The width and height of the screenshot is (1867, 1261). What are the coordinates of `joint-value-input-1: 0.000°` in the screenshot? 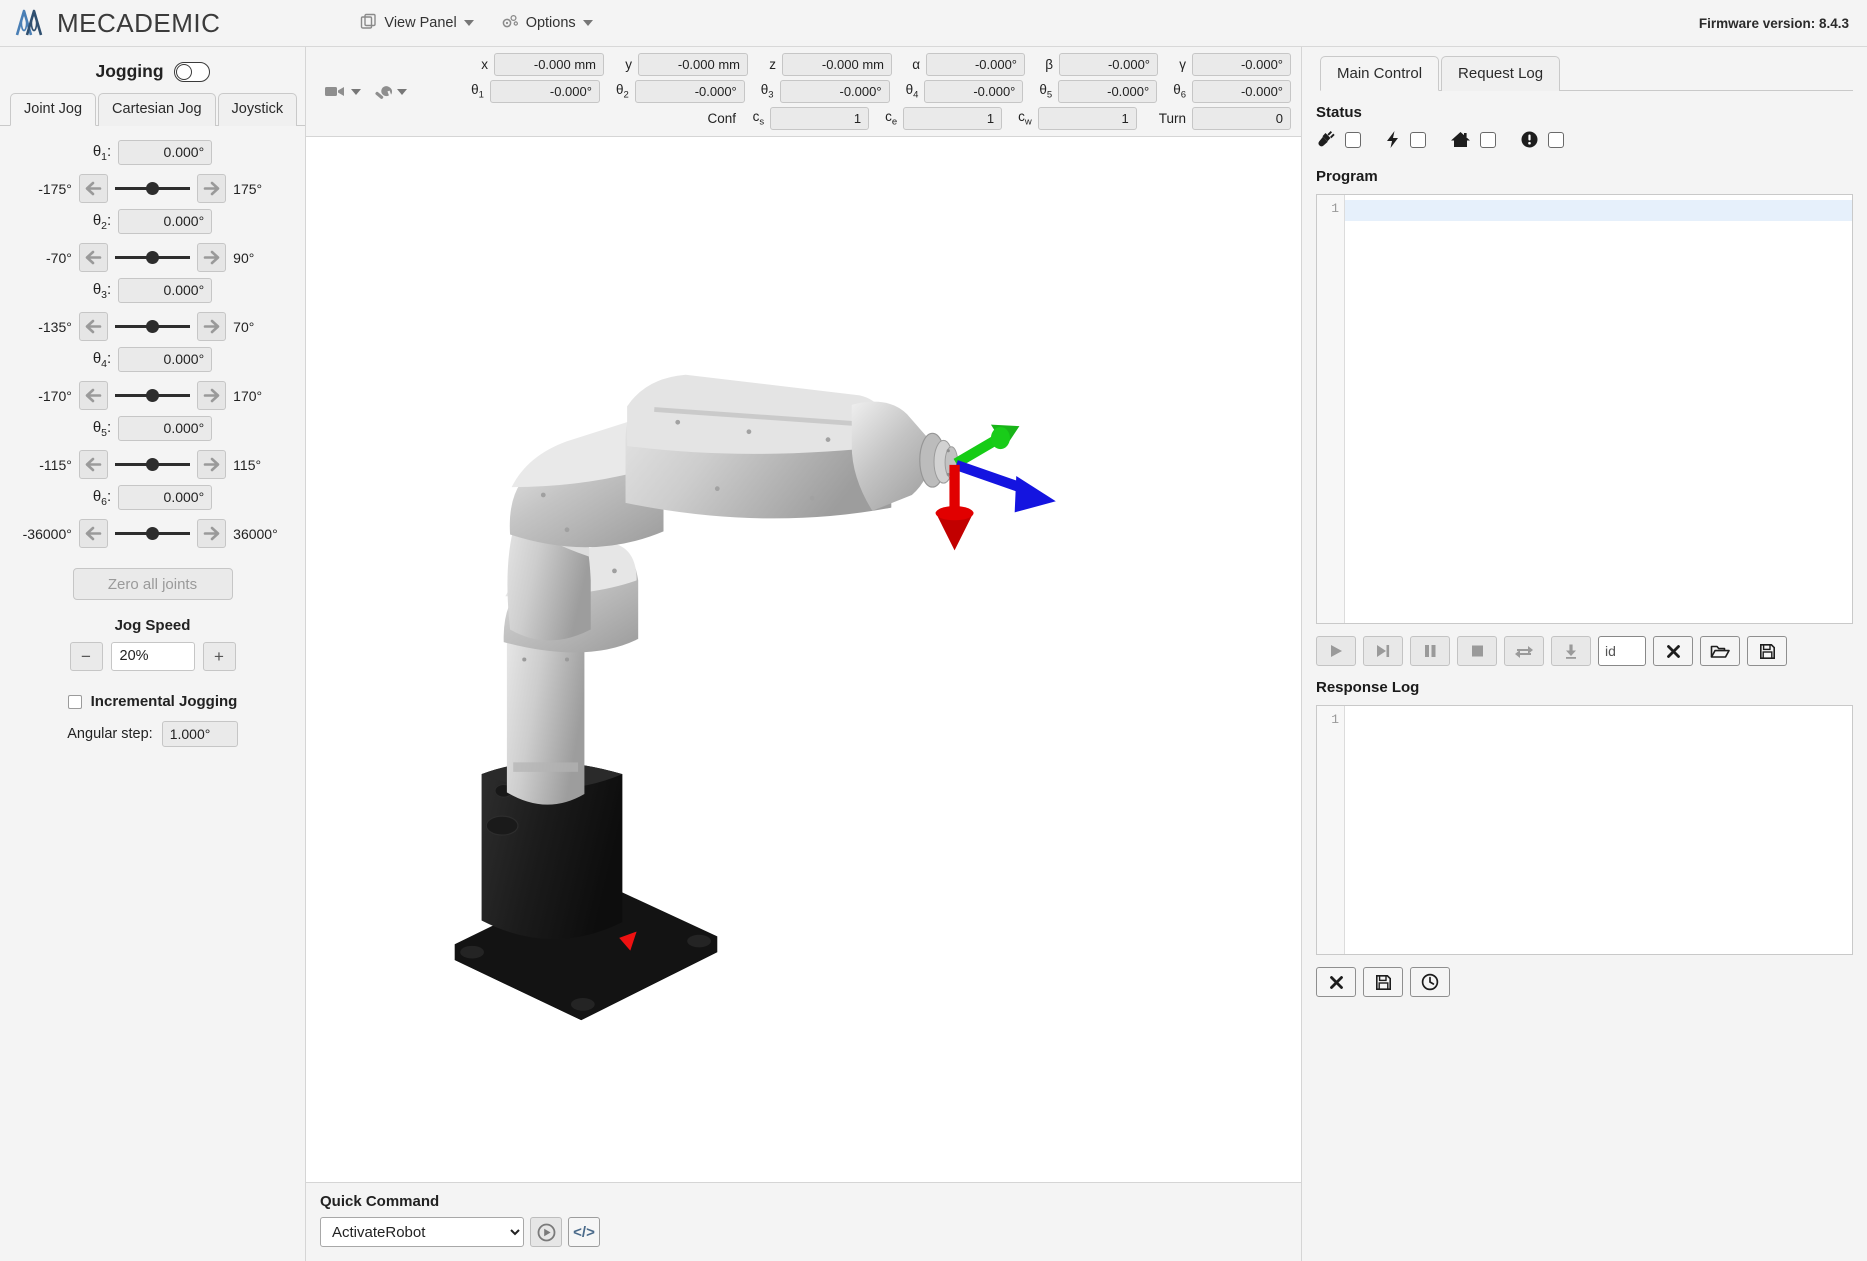 It's located at (165, 152).